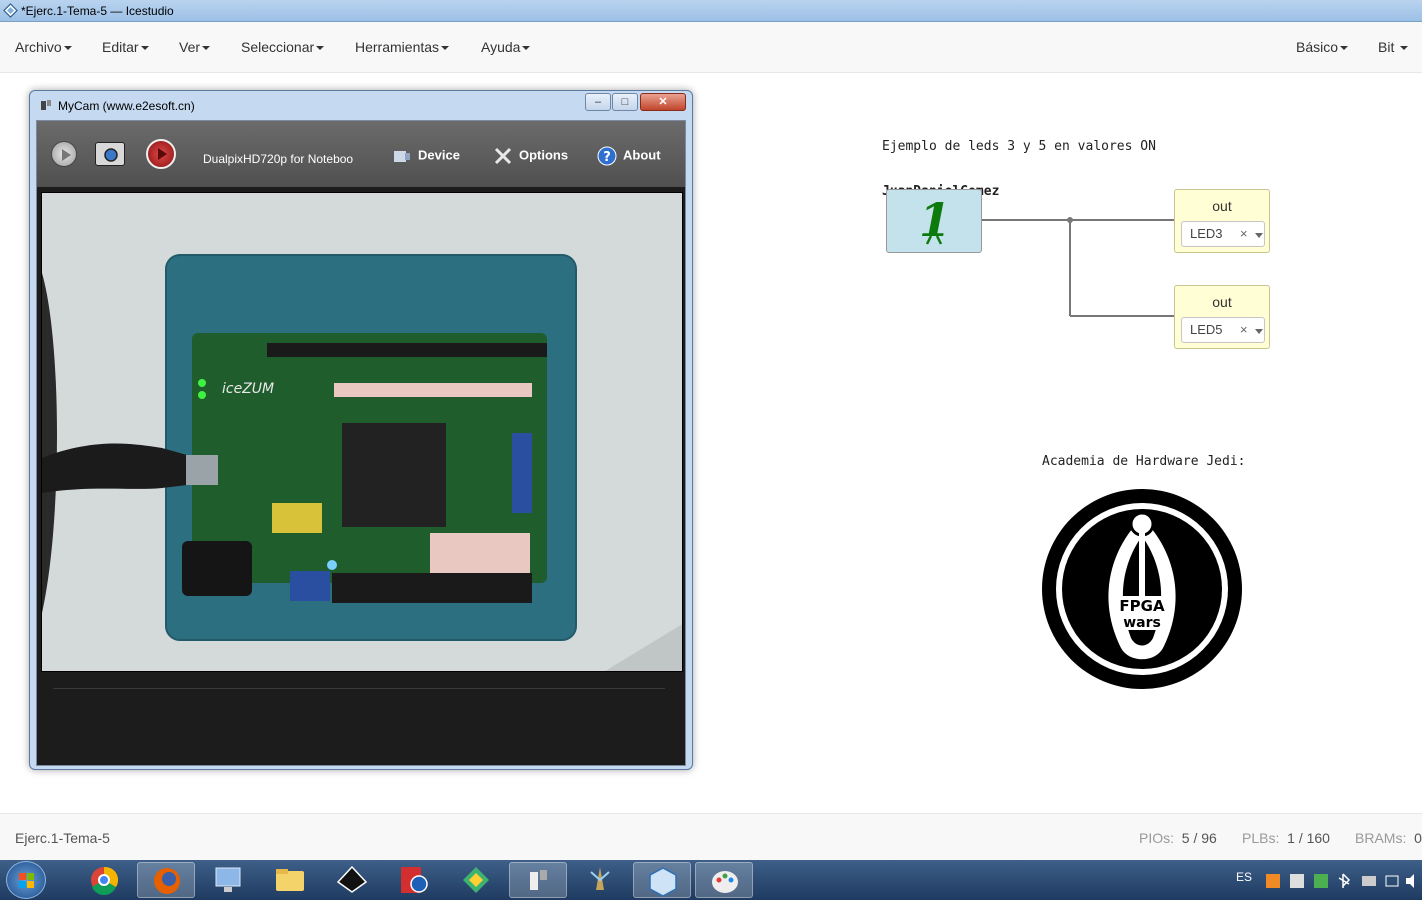 The width and height of the screenshot is (1422, 905). I want to click on minimize-button: –, so click(598, 102).